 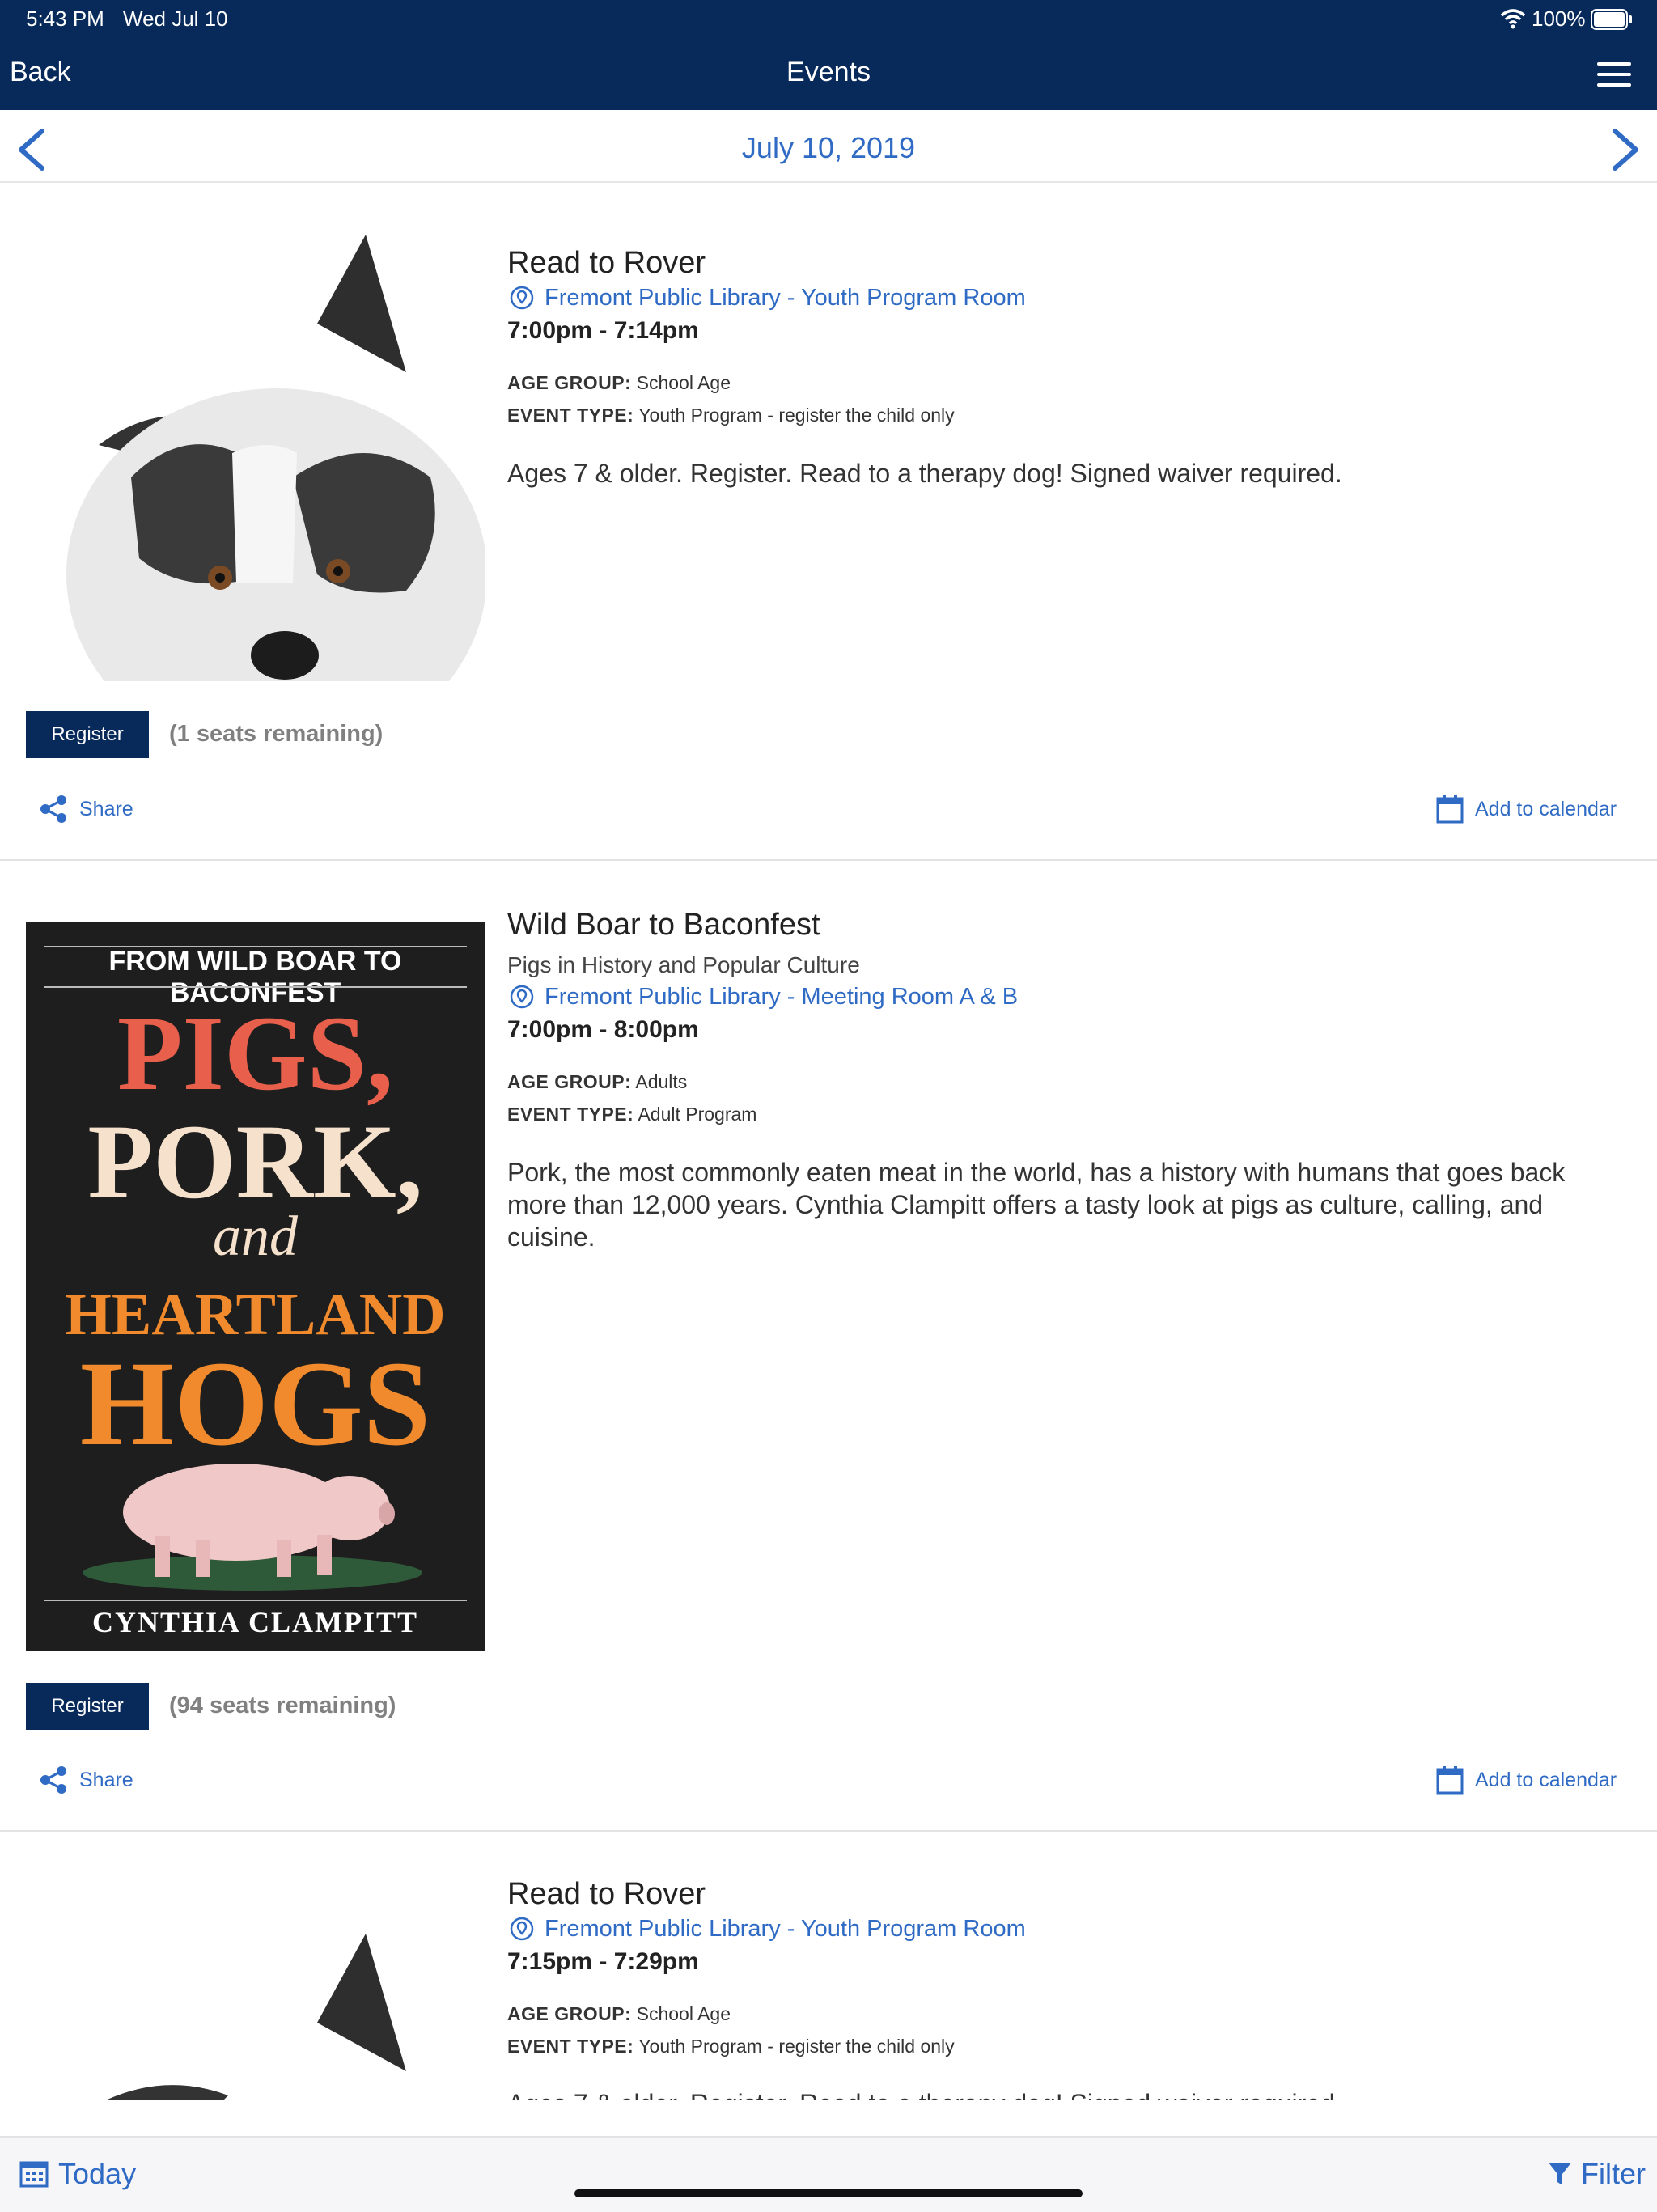 I want to click on page-title: Events, so click(x=828, y=72).